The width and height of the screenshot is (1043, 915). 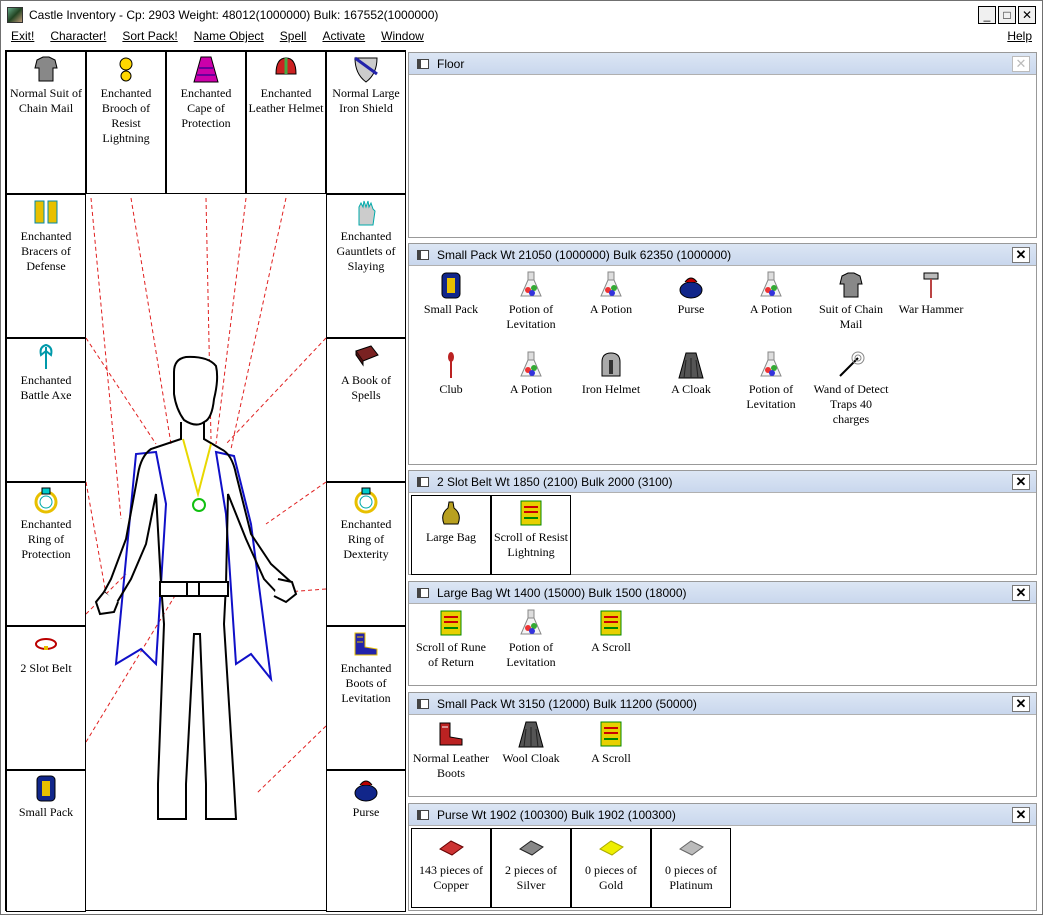 I want to click on slot-body-armor: Normal Suit of Chain Mail, so click(x=46, y=122).